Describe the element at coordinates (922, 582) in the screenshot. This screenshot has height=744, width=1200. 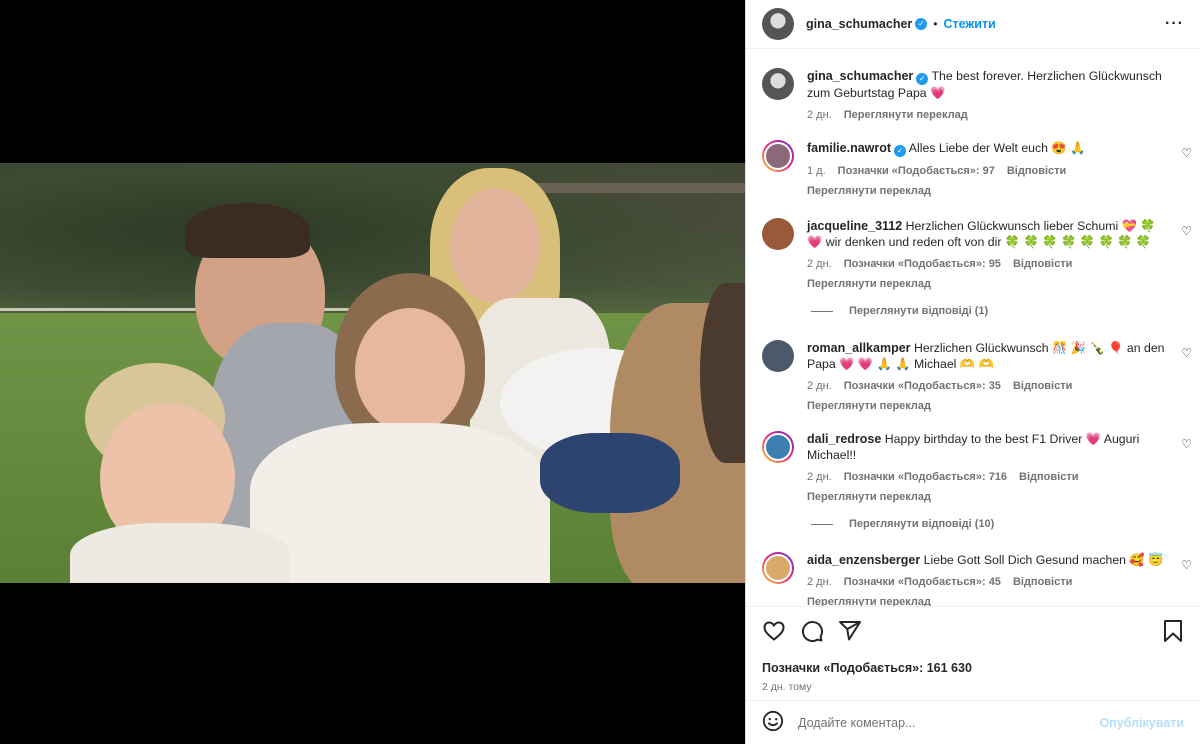
I see `comment-likes: Позначки «Подобається»: 45` at that location.